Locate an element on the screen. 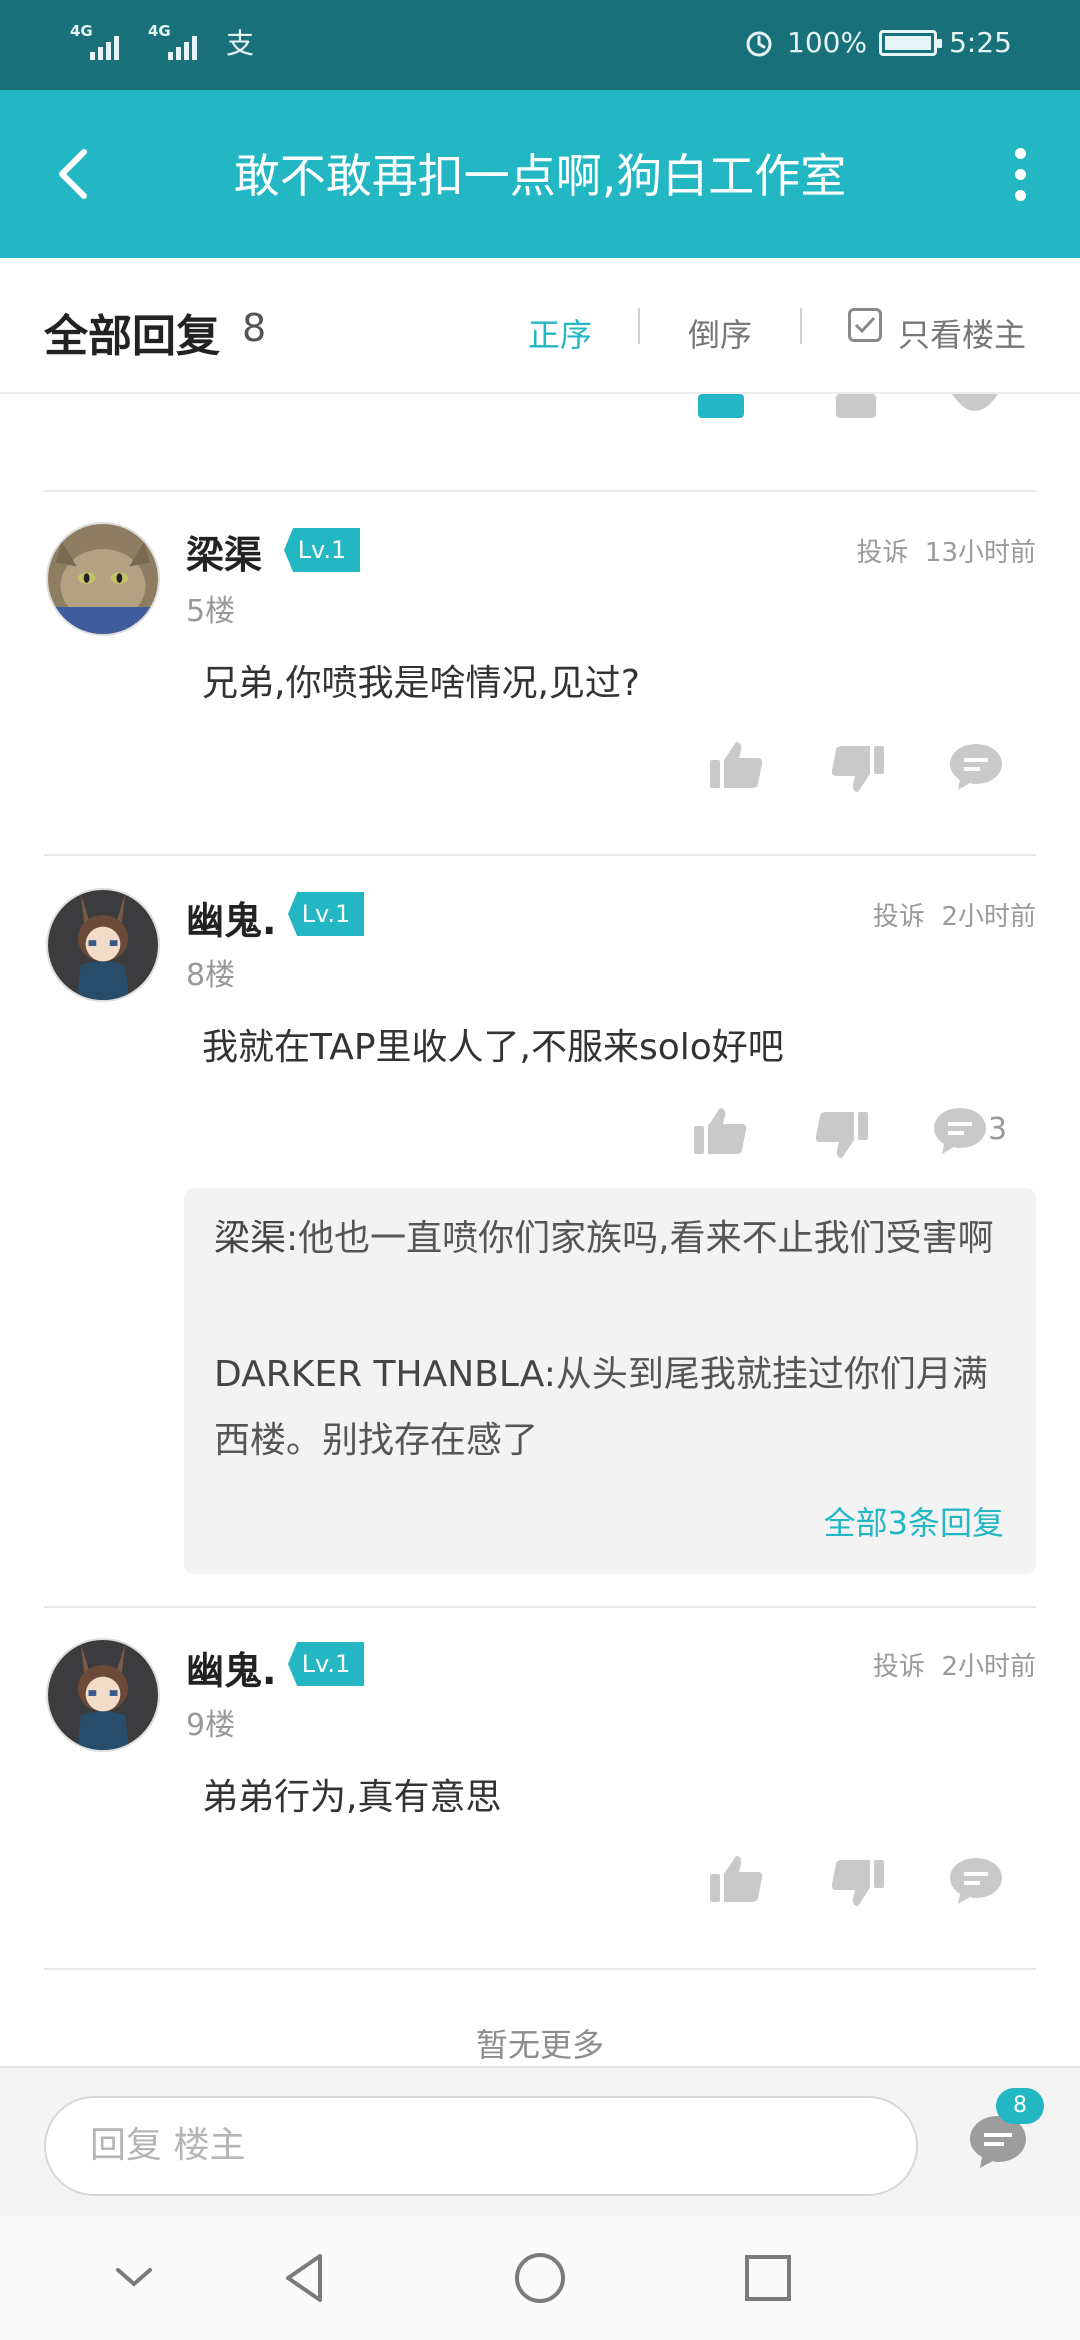 Image resolution: width=1080 pixels, height=2340 pixels. cat-avatar is located at coordinates (103, 579).